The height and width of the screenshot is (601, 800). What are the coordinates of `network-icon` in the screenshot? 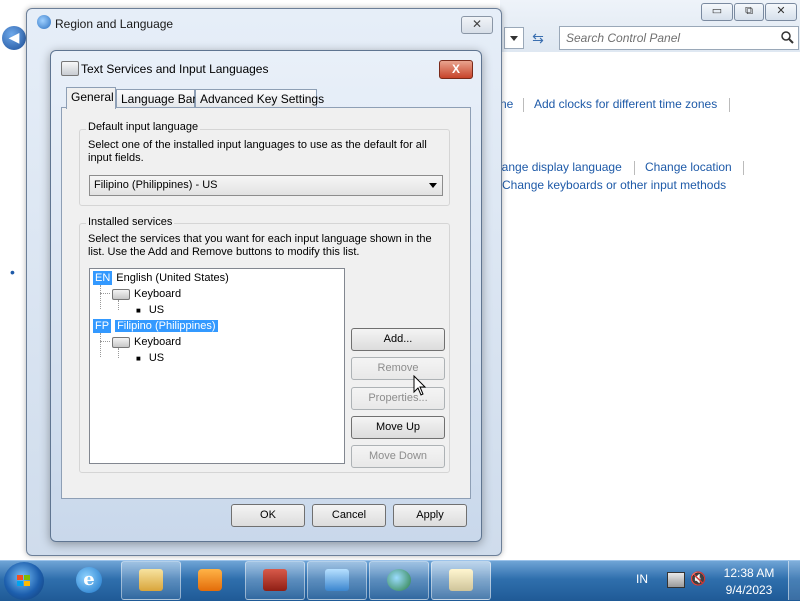 It's located at (676, 580).